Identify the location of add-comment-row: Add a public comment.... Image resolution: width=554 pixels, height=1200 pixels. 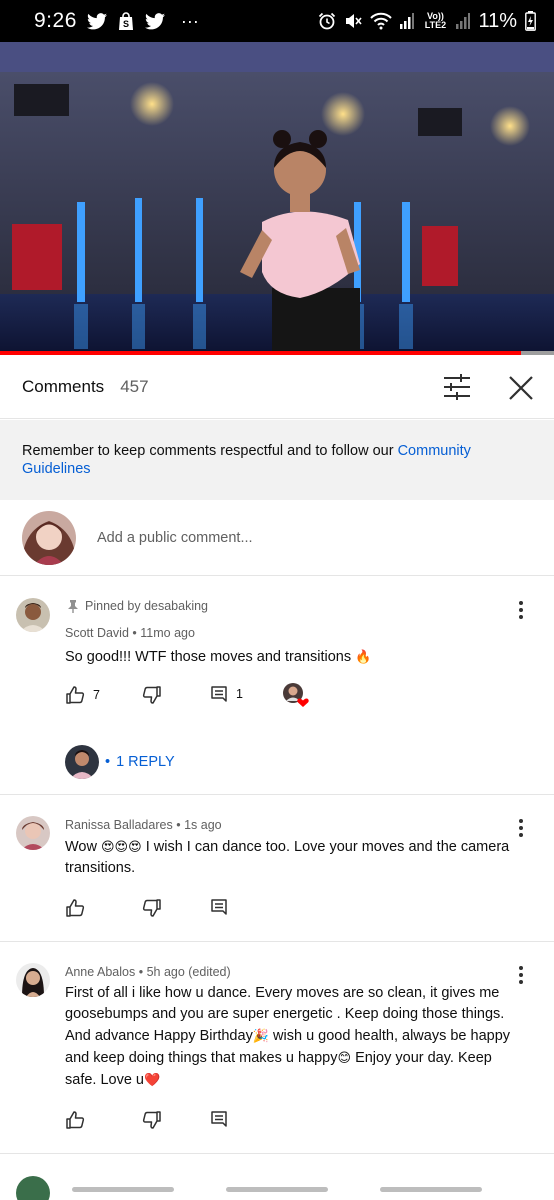
(277, 538).